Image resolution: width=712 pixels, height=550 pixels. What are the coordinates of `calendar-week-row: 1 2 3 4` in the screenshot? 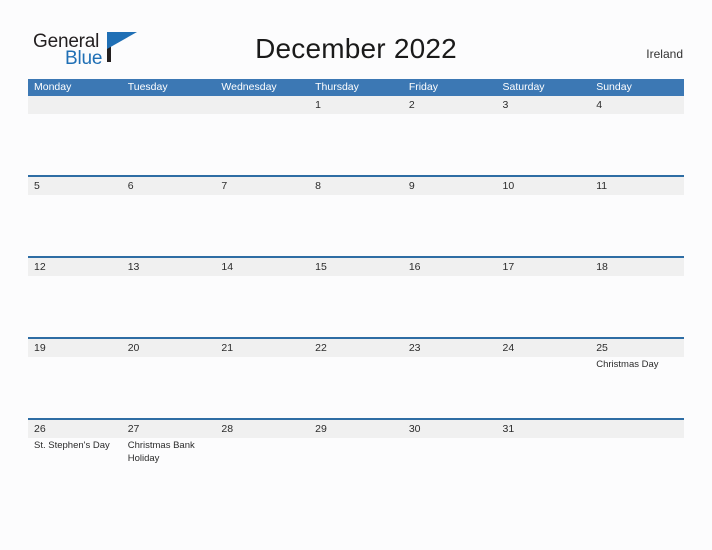 It's located at (356, 135).